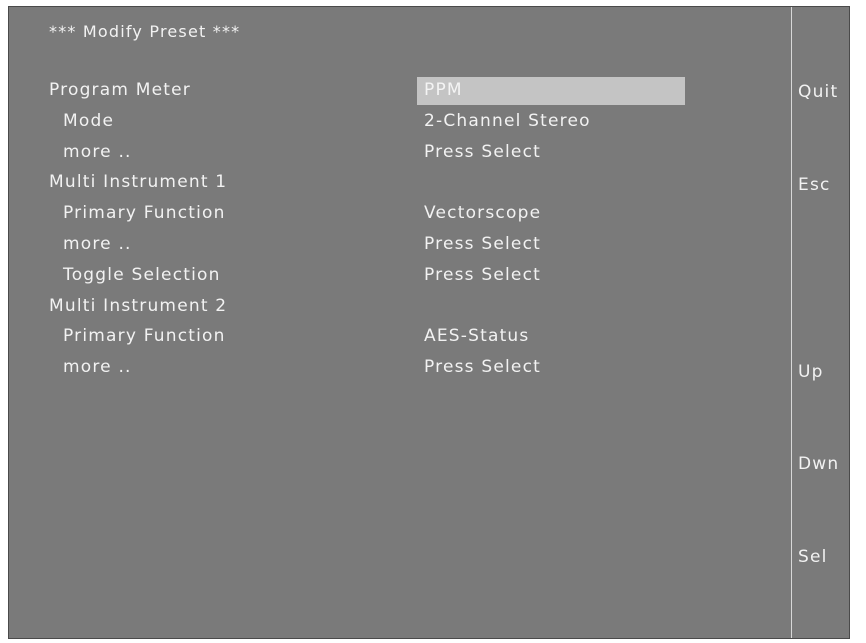 This screenshot has width=866, height=643. What do you see at coordinates (813, 557) in the screenshot?
I see `select-button: Sel` at bounding box center [813, 557].